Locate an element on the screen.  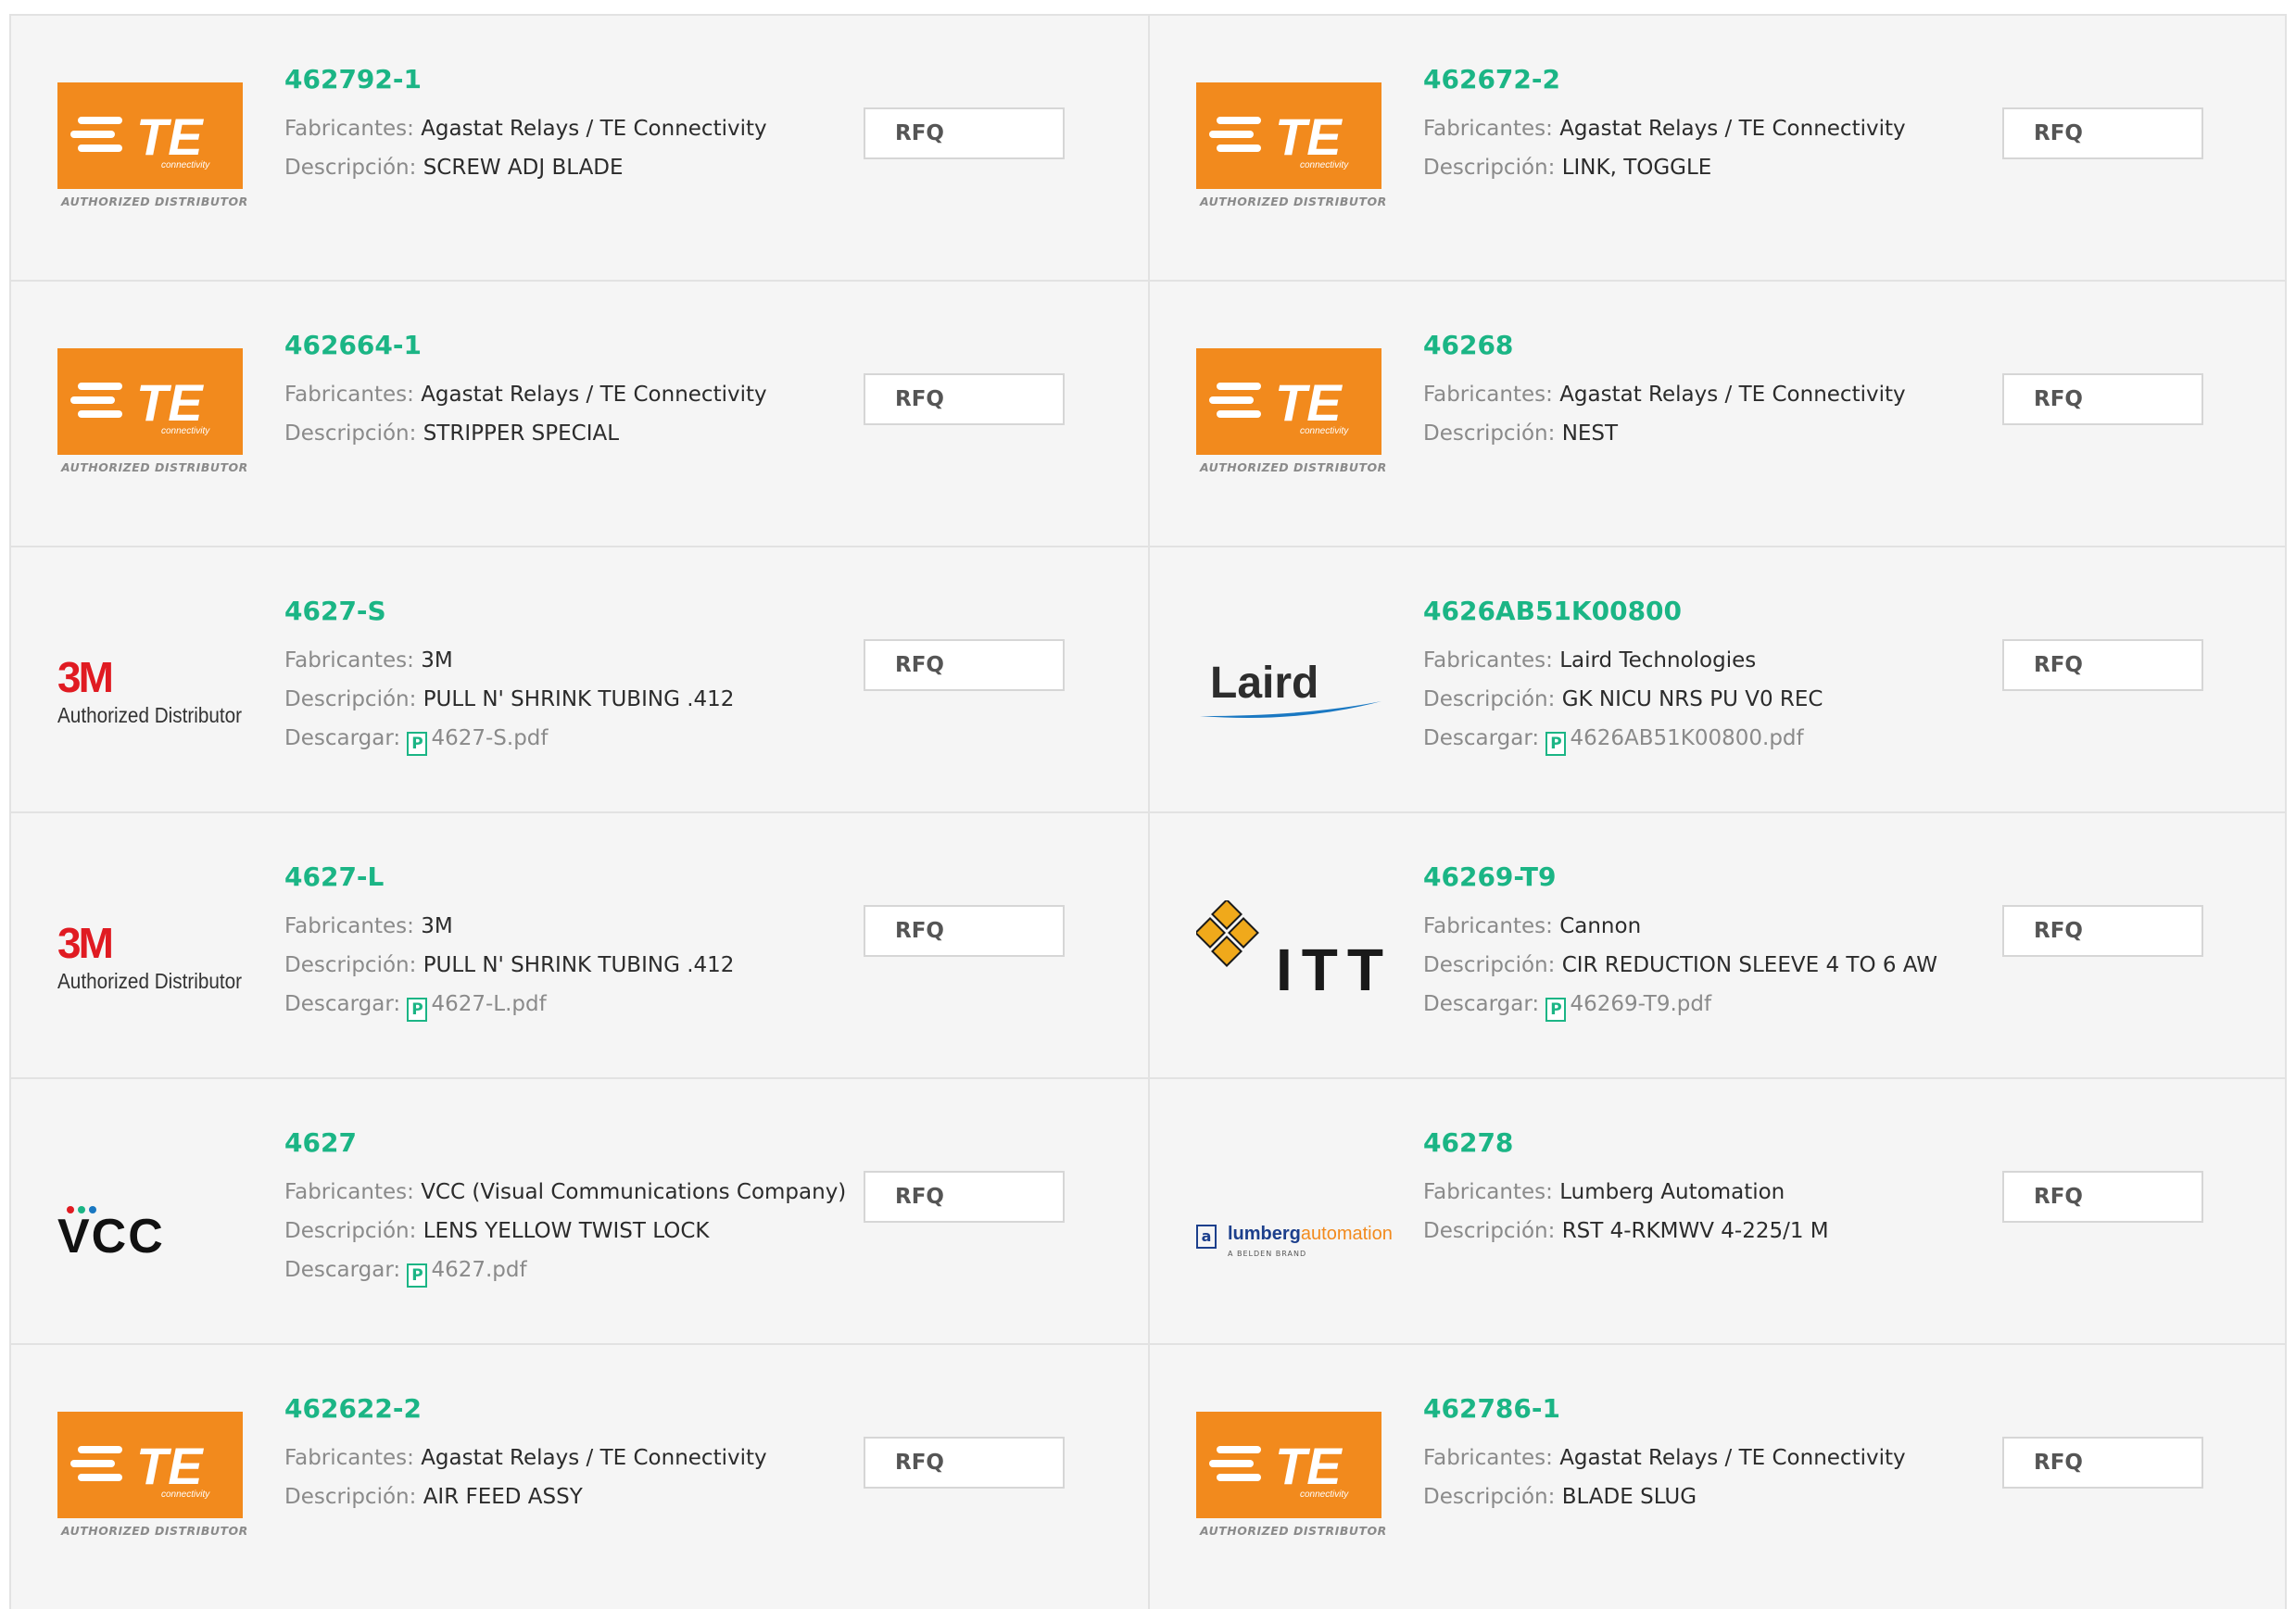
part-number-link: 46268 is located at coordinates (1710, 345).